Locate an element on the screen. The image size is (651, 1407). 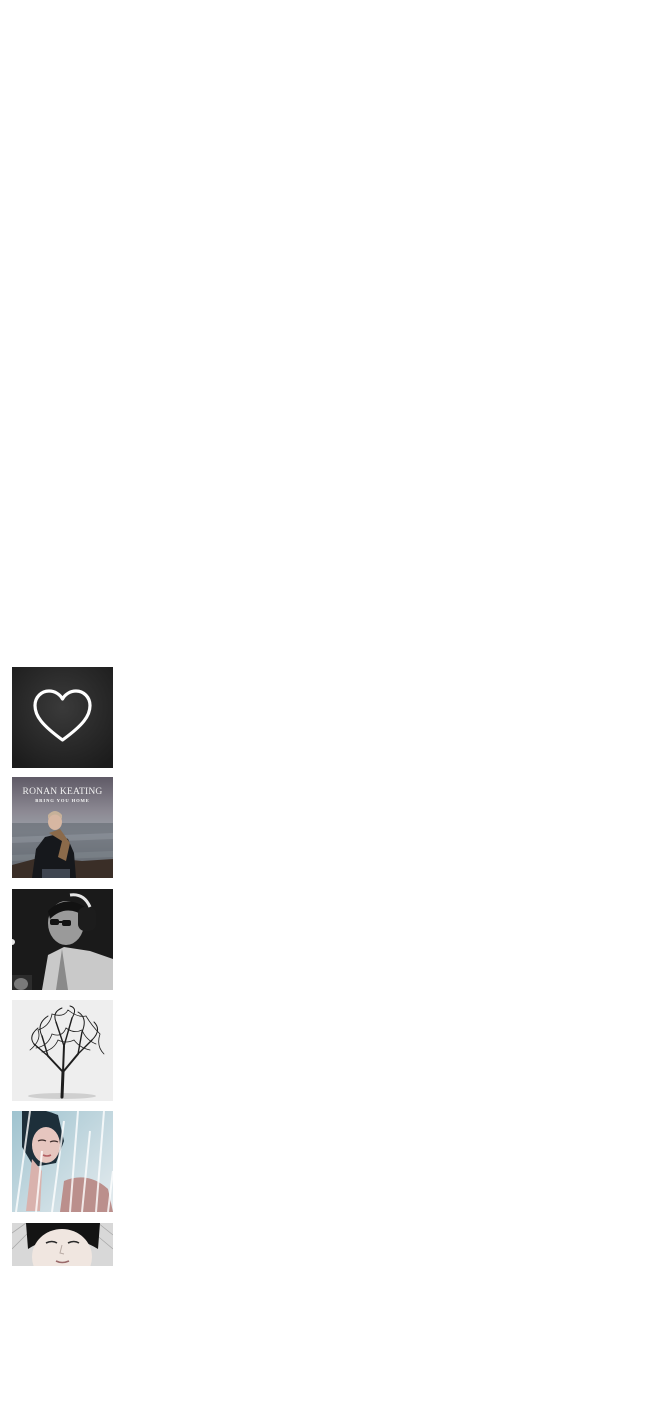
album-cover-headphones is located at coordinates (62, 939).